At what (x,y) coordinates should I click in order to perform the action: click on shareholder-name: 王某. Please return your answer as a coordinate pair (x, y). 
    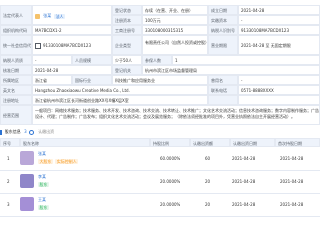
    Looking at the image, I should click on (42, 200).